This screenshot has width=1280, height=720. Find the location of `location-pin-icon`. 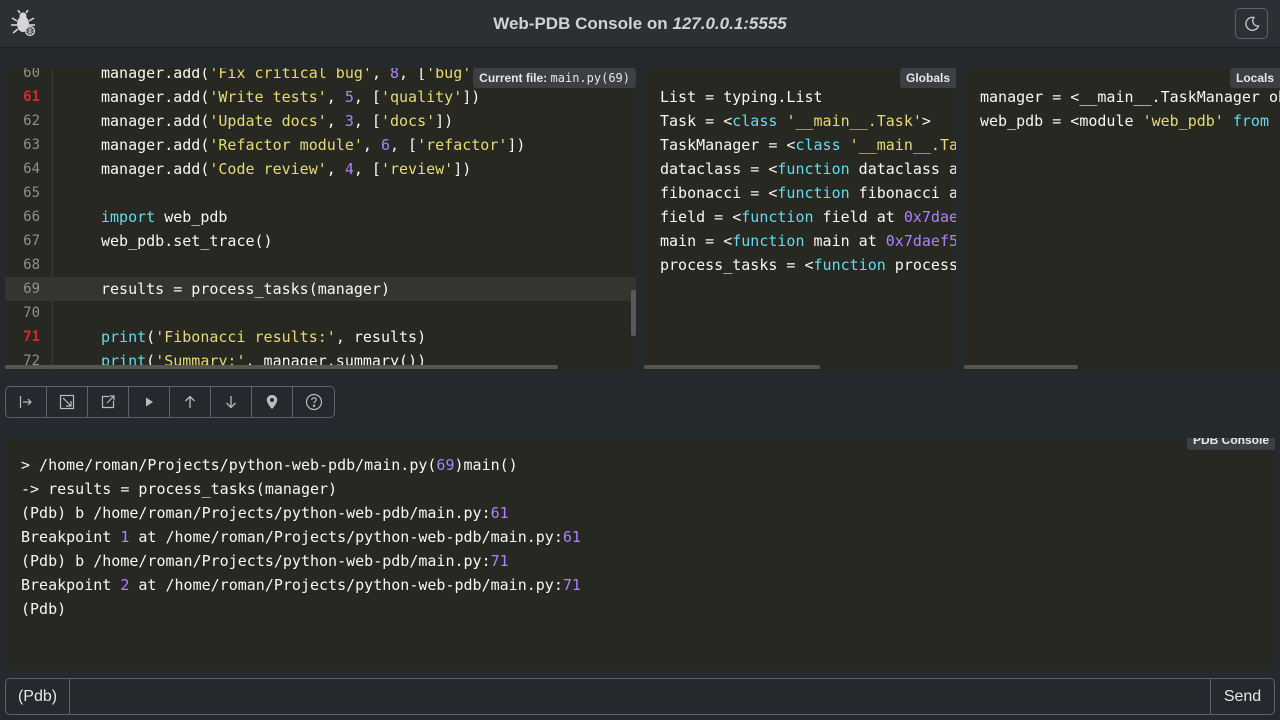

location-pin-icon is located at coordinates (272, 402).